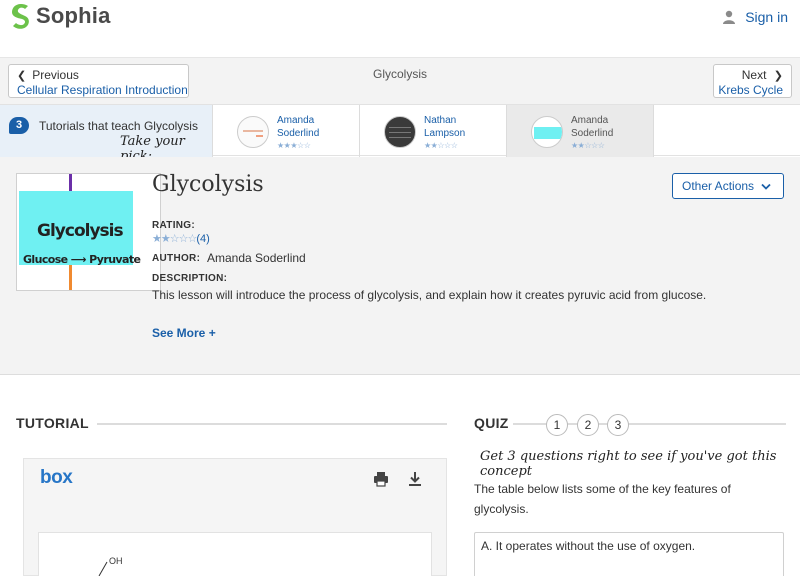  Describe the element at coordinates (19, 125) in the screenshot. I see `tutorial-count-badge: 3` at that location.